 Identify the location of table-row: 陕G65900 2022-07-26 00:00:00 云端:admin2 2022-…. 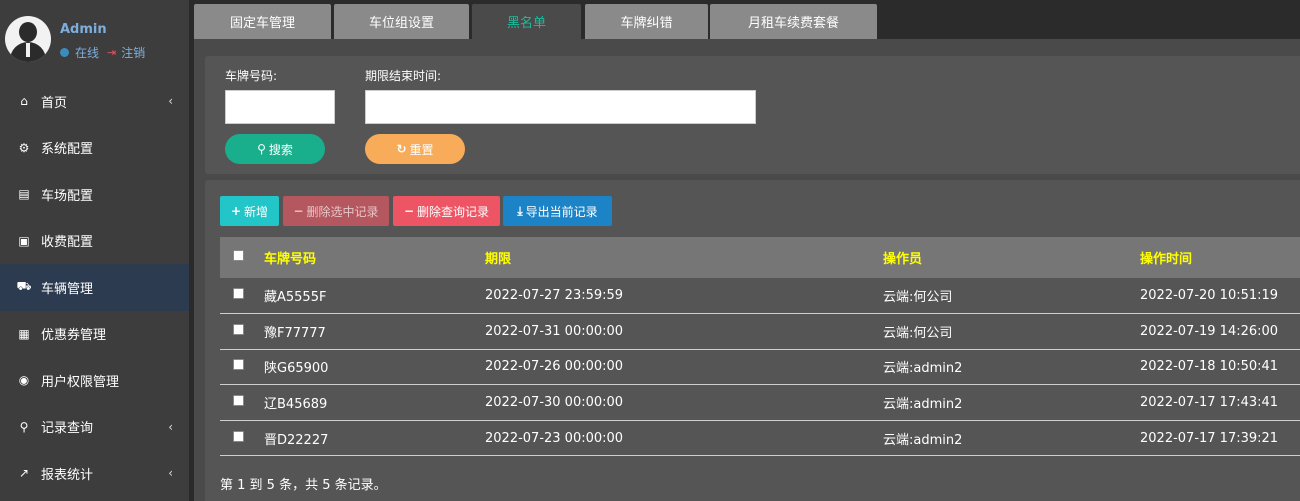
(760, 367).